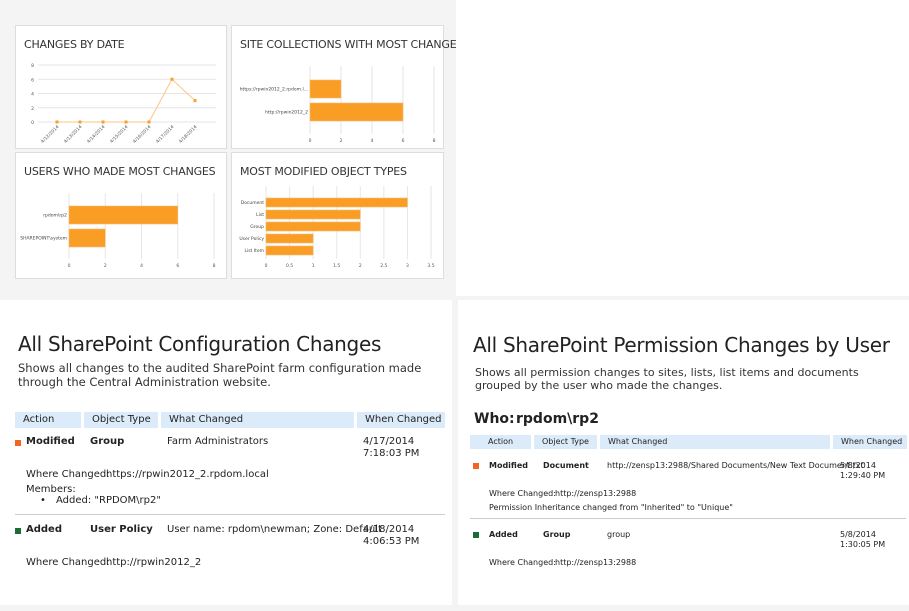 Image resolution: width=909 pixels, height=611 pixels. What do you see at coordinates (126, 100) in the screenshot?
I see `series-line` at bounding box center [126, 100].